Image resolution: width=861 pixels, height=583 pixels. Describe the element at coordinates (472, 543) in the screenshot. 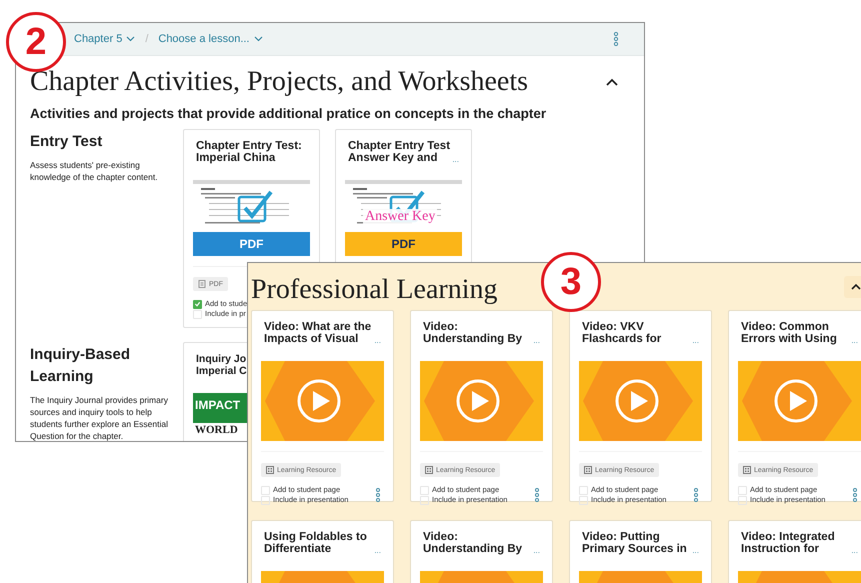

I see `card-title: Video: Understanding By` at that location.